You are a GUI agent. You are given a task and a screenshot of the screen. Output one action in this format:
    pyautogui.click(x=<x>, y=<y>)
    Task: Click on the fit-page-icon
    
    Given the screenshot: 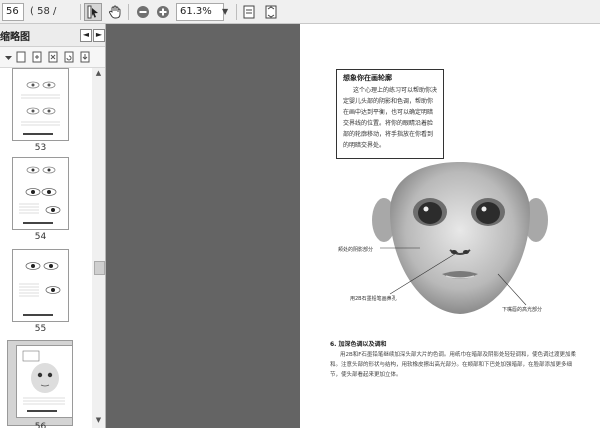 What is the action you would take?
    pyautogui.click(x=249, y=12)
    